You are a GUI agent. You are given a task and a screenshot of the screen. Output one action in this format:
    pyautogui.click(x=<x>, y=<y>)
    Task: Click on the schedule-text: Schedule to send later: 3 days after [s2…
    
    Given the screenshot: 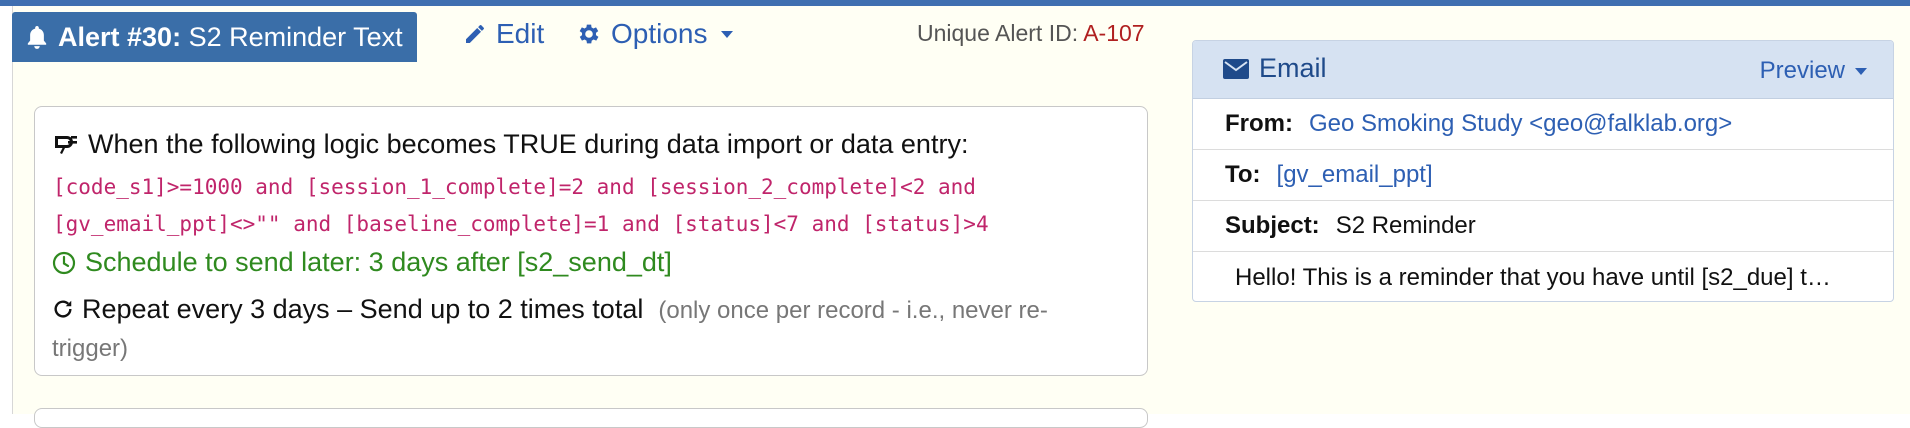 What is the action you would take?
    pyautogui.click(x=378, y=262)
    